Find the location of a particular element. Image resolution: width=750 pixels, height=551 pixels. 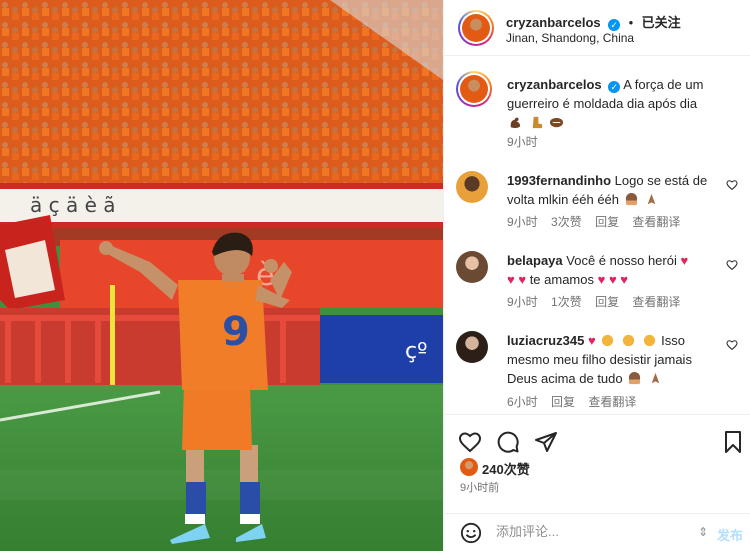

comment-time: 6小时 is located at coordinates (522, 402).